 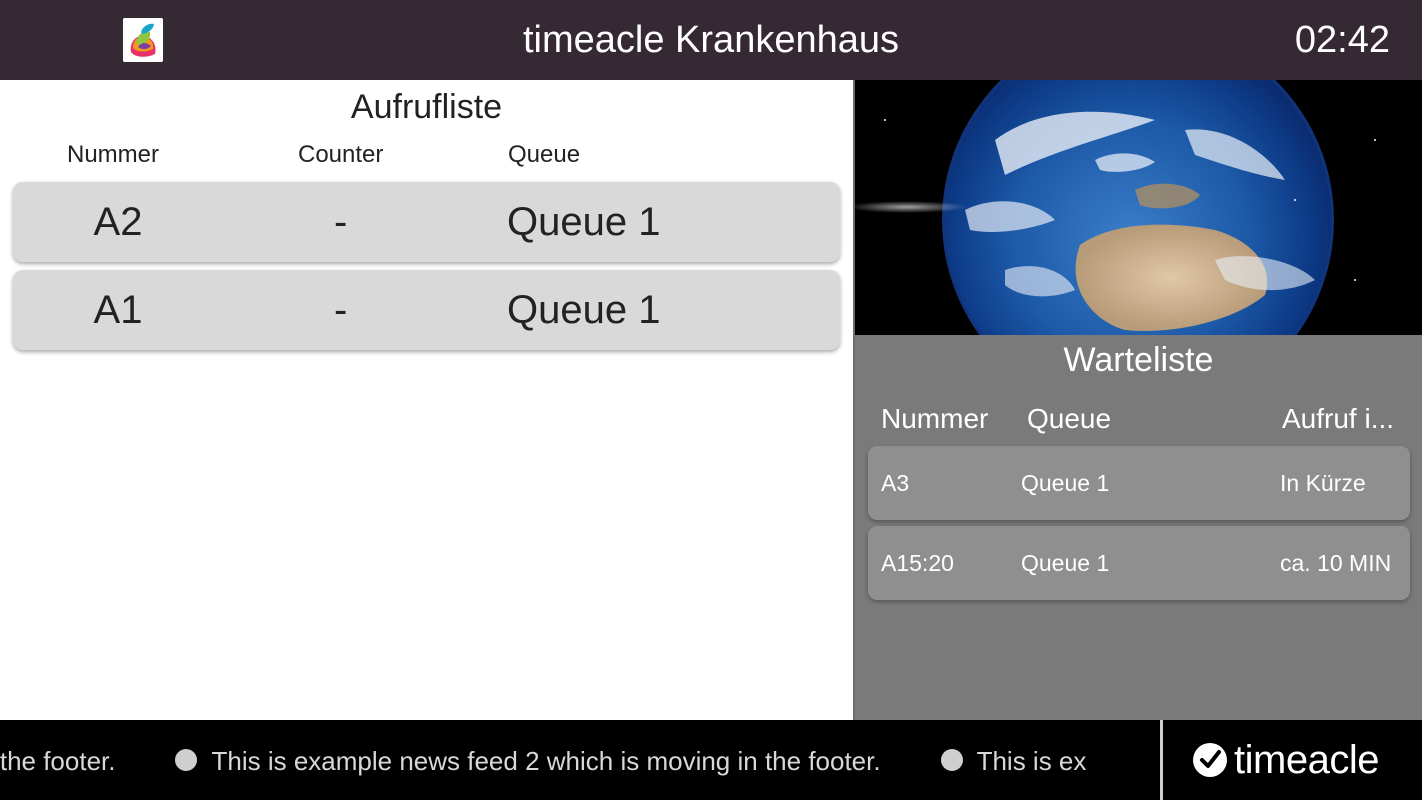 What do you see at coordinates (1306, 759) in the screenshot?
I see `brand-name: timeacle` at bounding box center [1306, 759].